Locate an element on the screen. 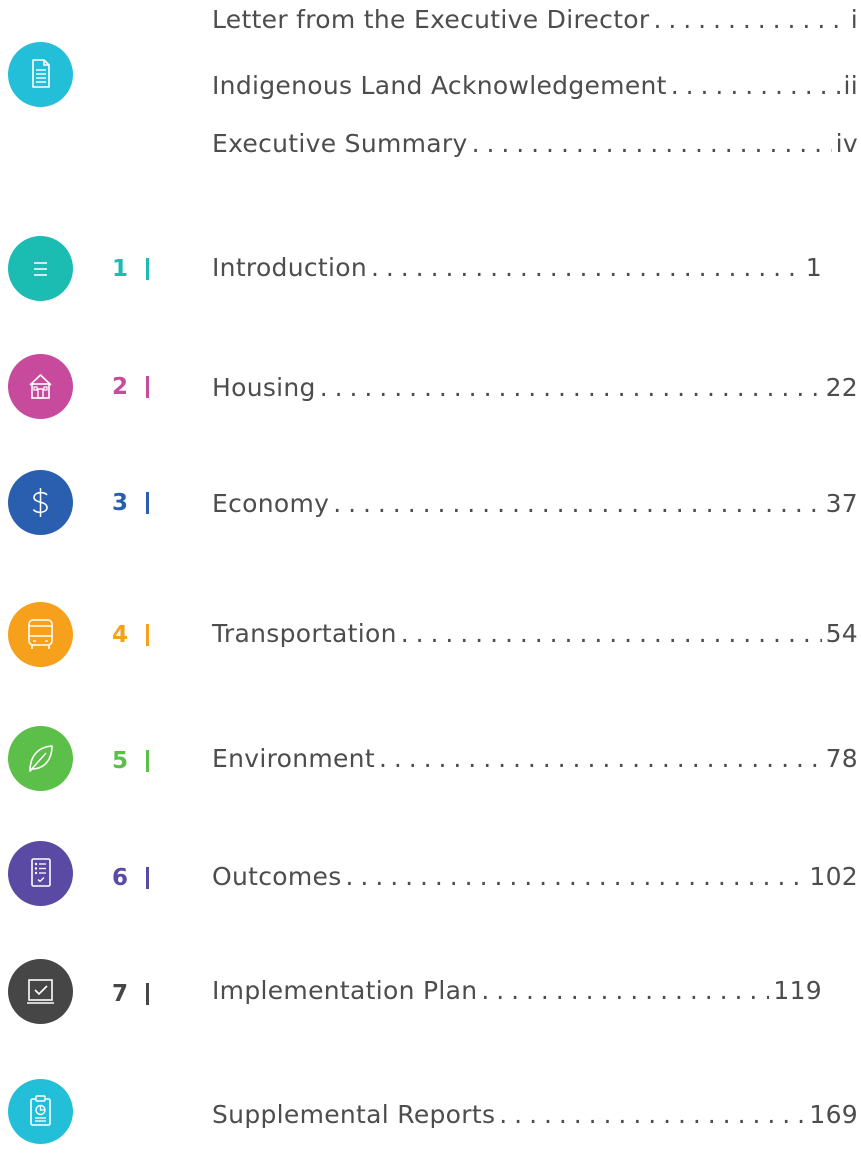 This screenshot has height=1153, width=861. toc-entry-page: iv is located at coordinates (846, 143).